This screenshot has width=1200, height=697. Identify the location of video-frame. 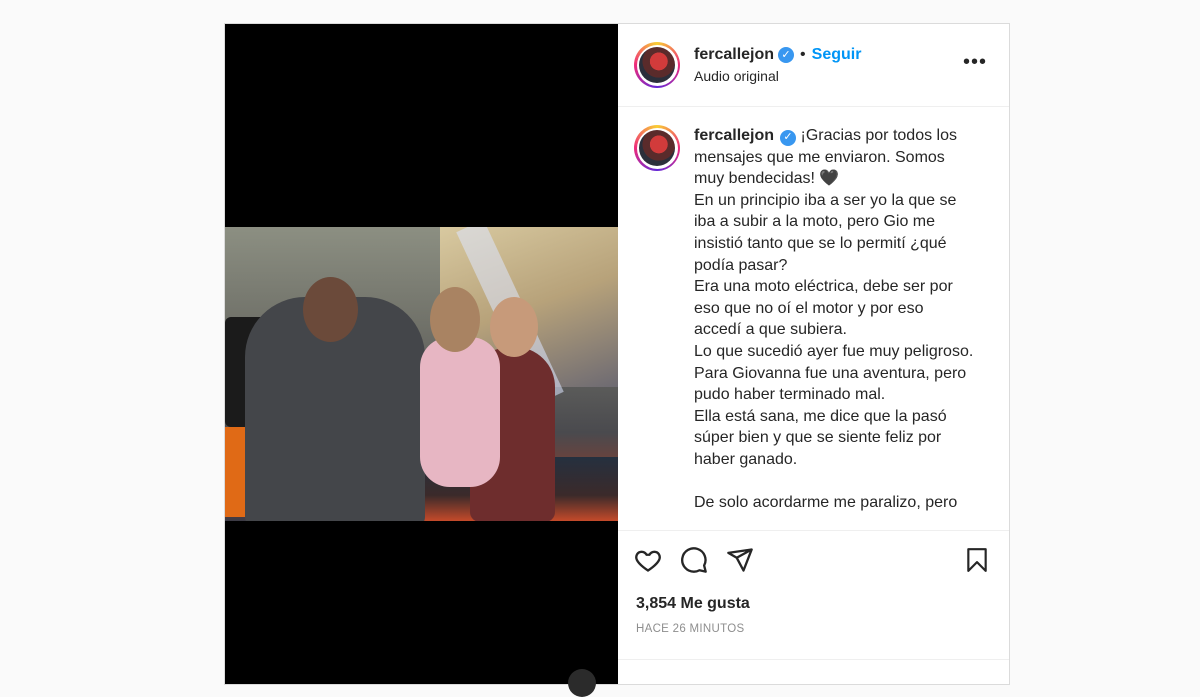
(421, 374).